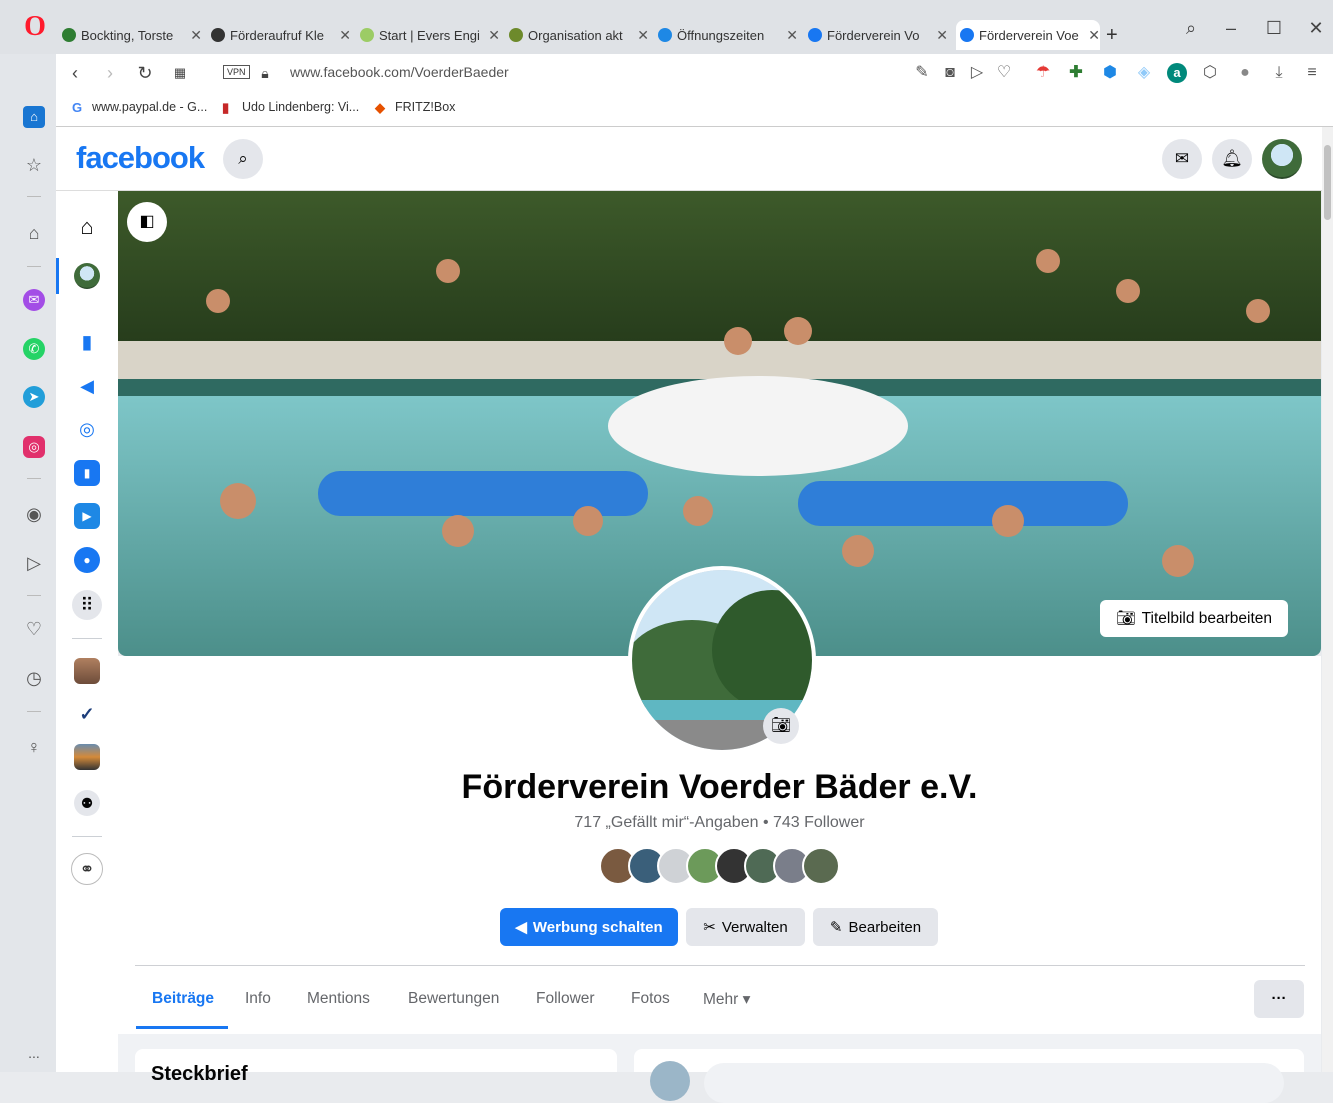 Image resolution: width=1333 pixels, height=1103 pixels. Describe the element at coordinates (878, 35) in the screenshot. I see `tab-6: Förderverein Vo ✕` at that location.